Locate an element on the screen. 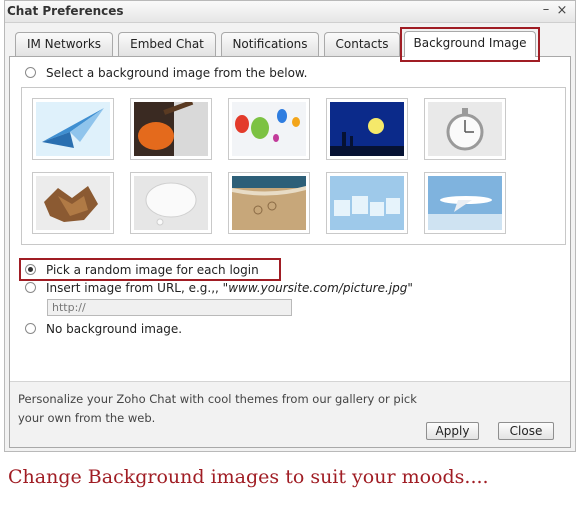 The image size is (580, 506). url-example-hint: "www.yoursite.com/picture.jpg" is located at coordinates (317, 288).